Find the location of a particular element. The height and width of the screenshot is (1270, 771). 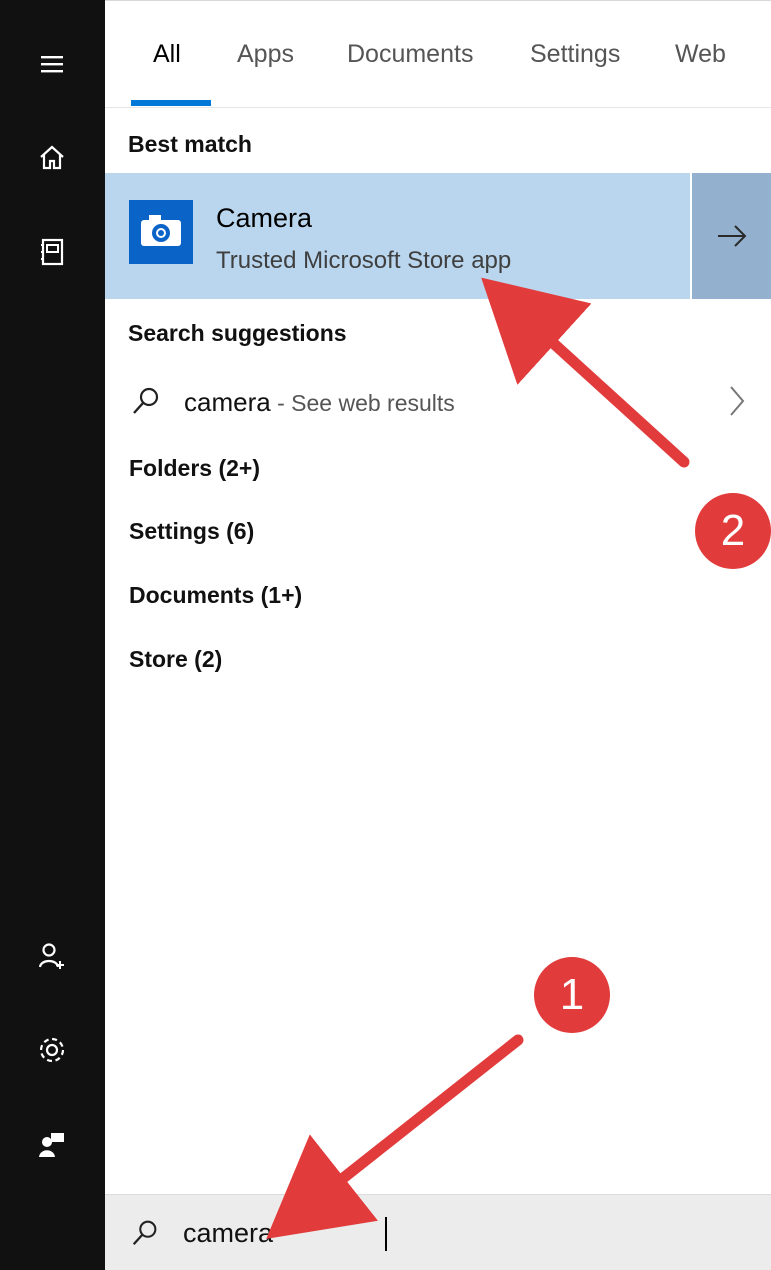

settings-button is located at coordinates (52, 1050).